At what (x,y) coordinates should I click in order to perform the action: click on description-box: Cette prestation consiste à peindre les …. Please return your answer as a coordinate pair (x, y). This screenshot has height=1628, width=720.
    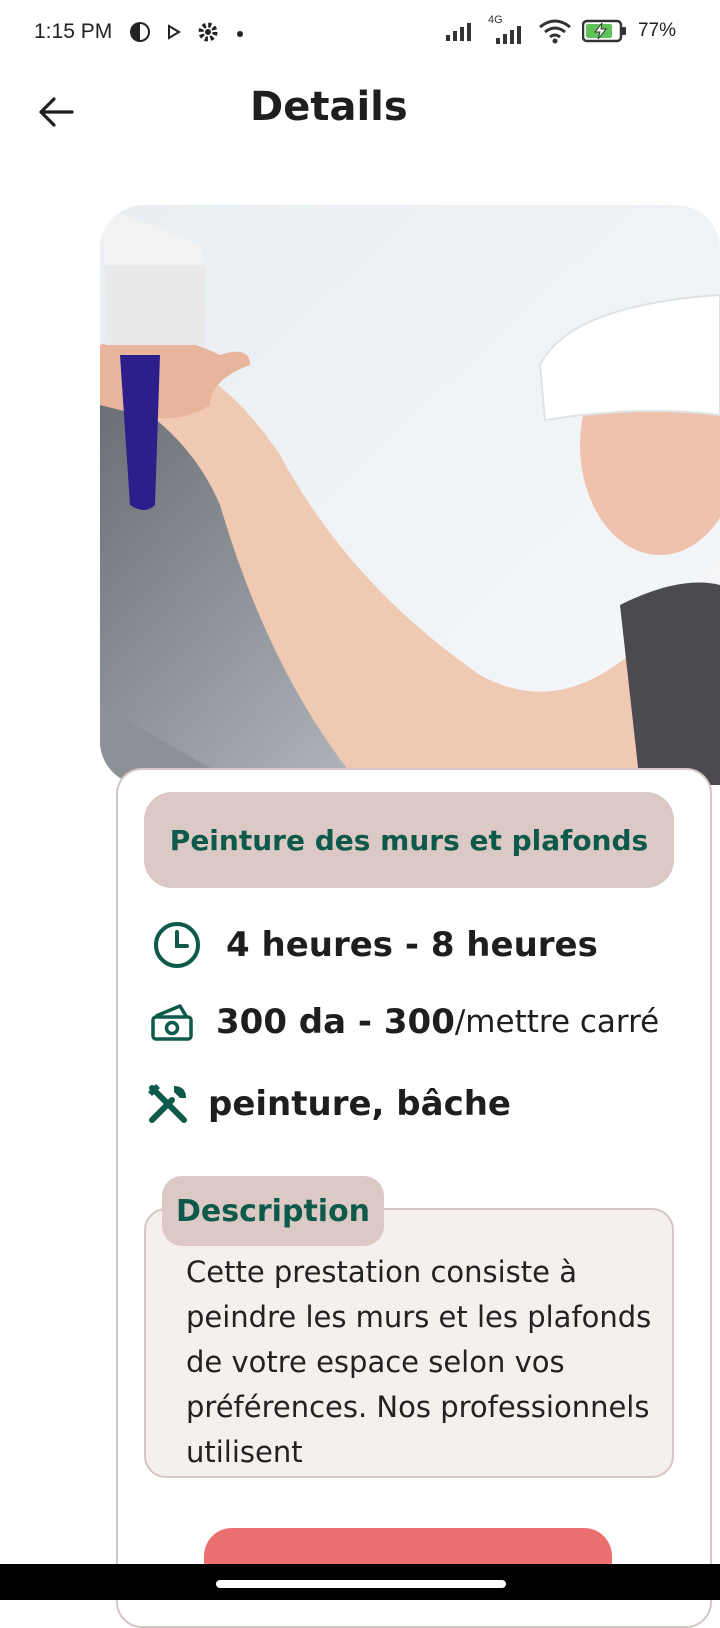
    Looking at the image, I should click on (409, 1343).